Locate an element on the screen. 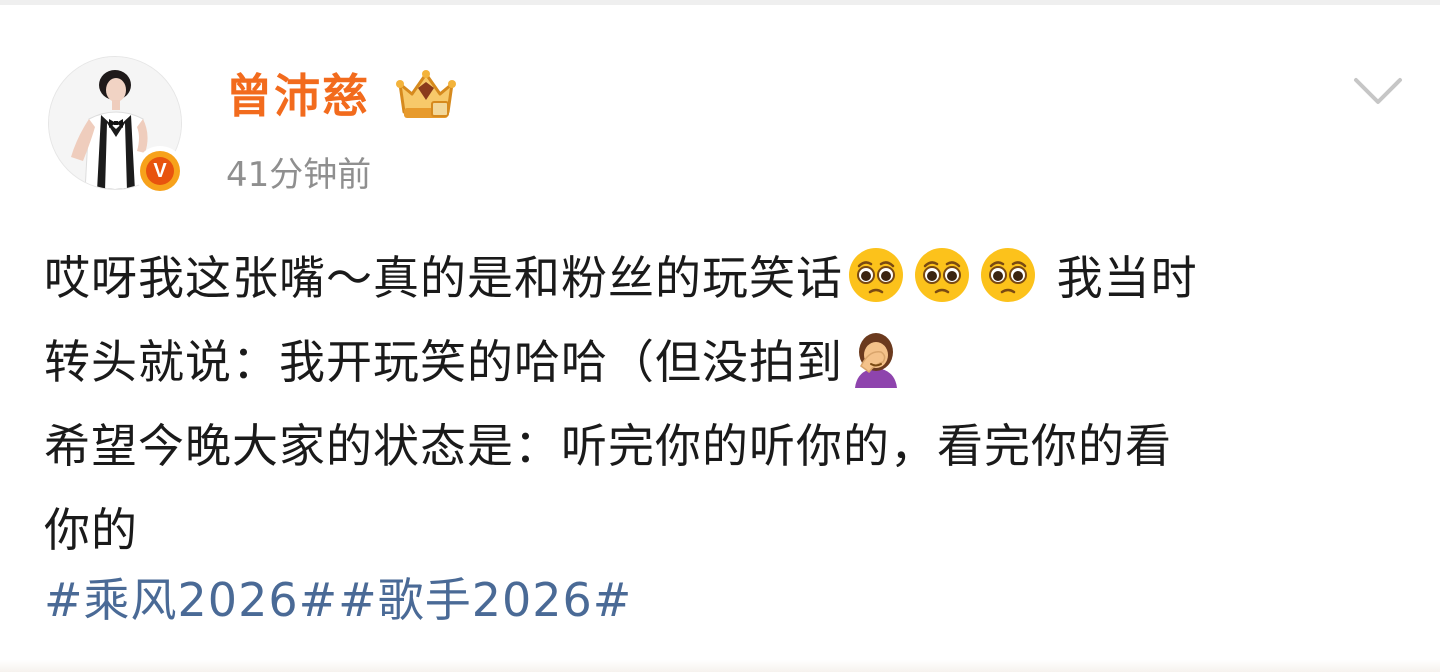 The height and width of the screenshot is (672, 1440). verified-badge-icon: V is located at coordinates (160, 171).